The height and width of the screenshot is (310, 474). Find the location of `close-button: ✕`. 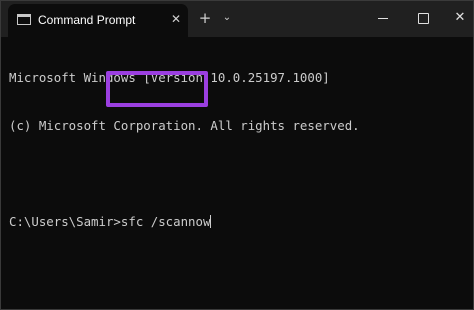

close-button: ✕ is located at coordinates (460, 18).